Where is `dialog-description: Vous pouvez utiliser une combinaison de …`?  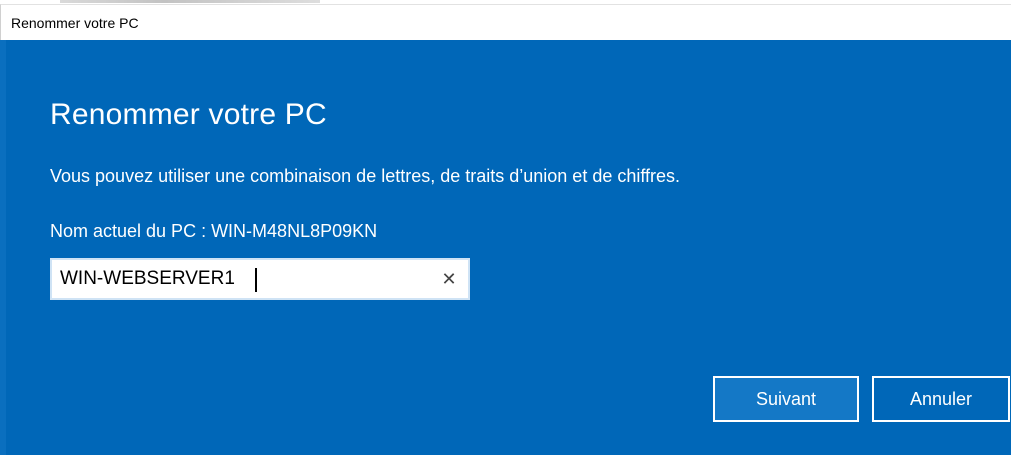 dialog-description: Vous pouvez utiliser une combinaison de … is located at coordinates (365, 176).